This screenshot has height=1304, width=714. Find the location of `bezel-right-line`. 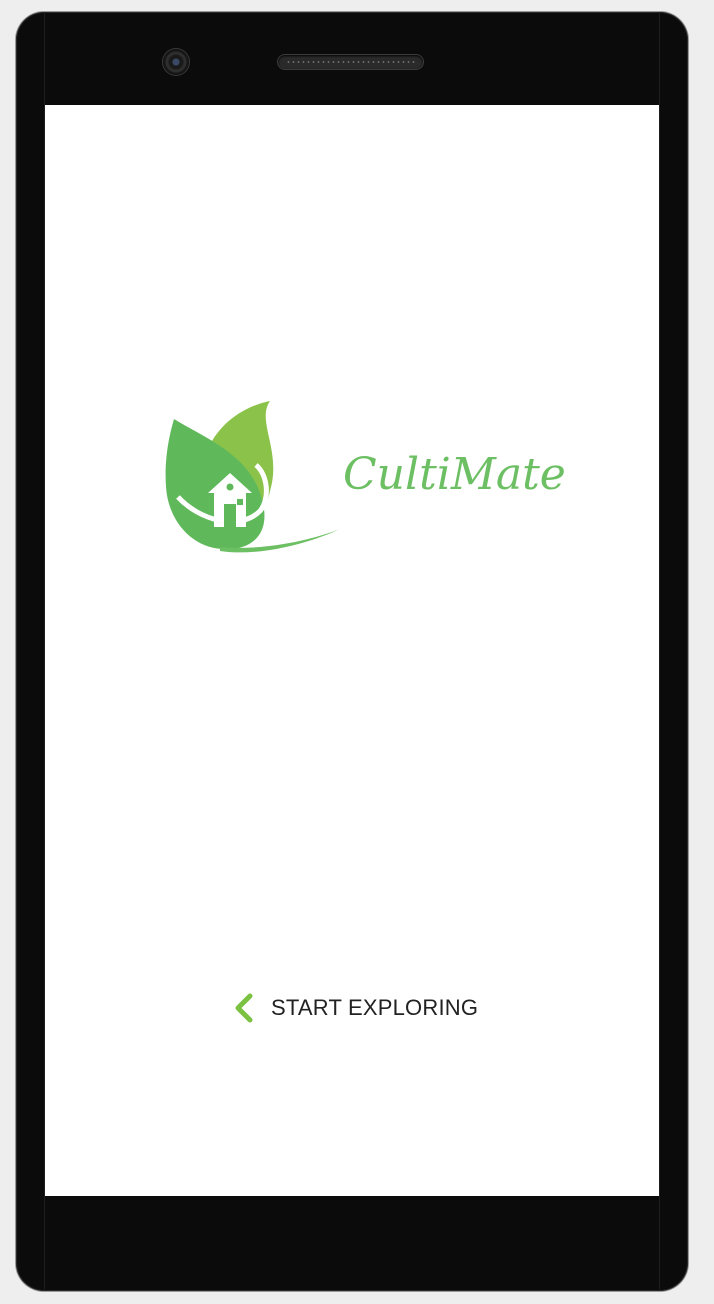

bezel-right-line is located at coordinates (659, 651).